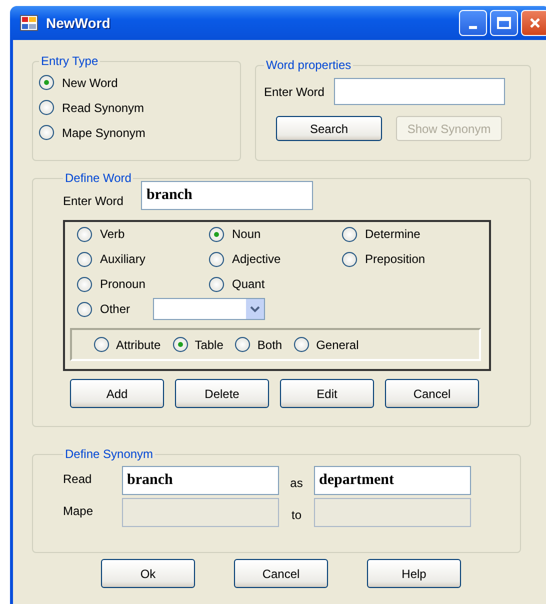  Describe the element at coordinates (78, 479) in the screenshot. I see `field-label: Read` at that location.